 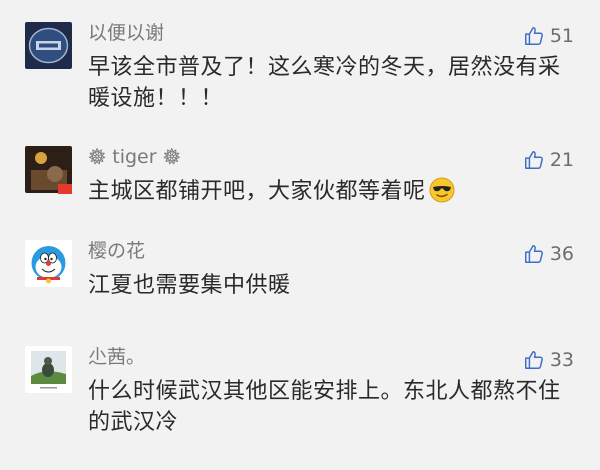 What do you see at coordinates (189, 285) in the screenshot?
I see `comment-text: 江夏也需要集中供暖` at bounding box center [189, 285].